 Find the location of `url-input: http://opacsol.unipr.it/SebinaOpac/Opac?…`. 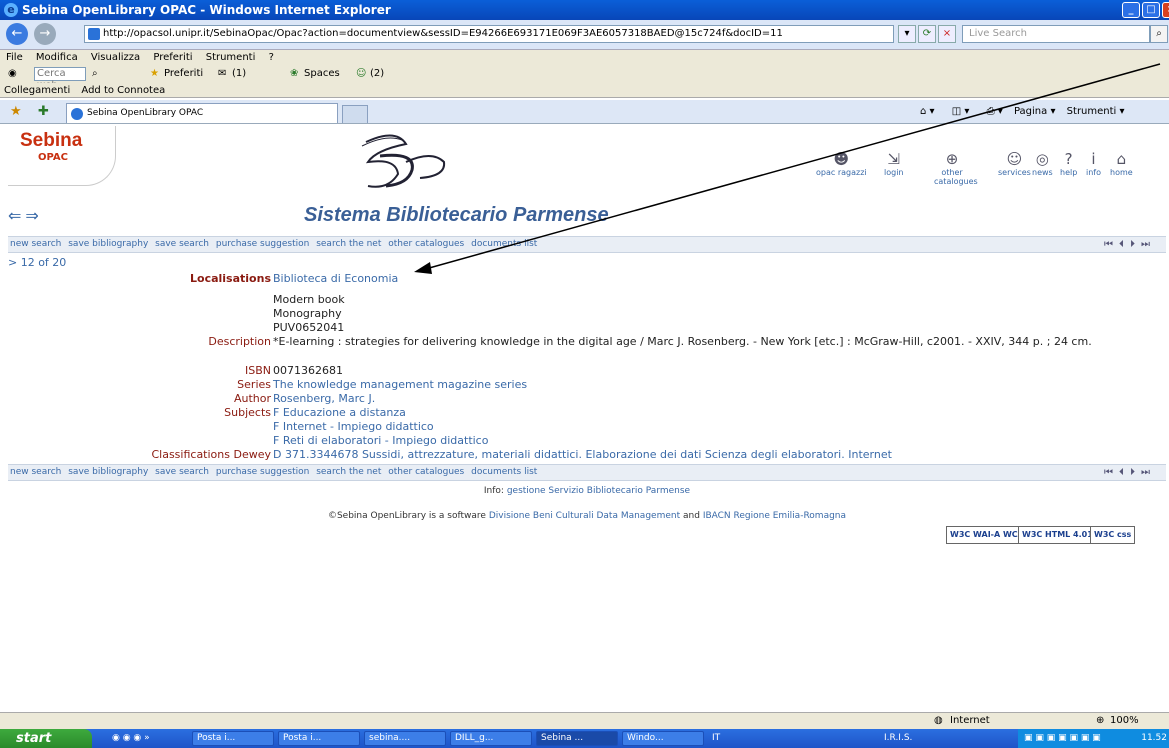

url-input: http://opacsol.unipr.it/SebinaOpac/Opac?… is located at coordinates (489, 34).